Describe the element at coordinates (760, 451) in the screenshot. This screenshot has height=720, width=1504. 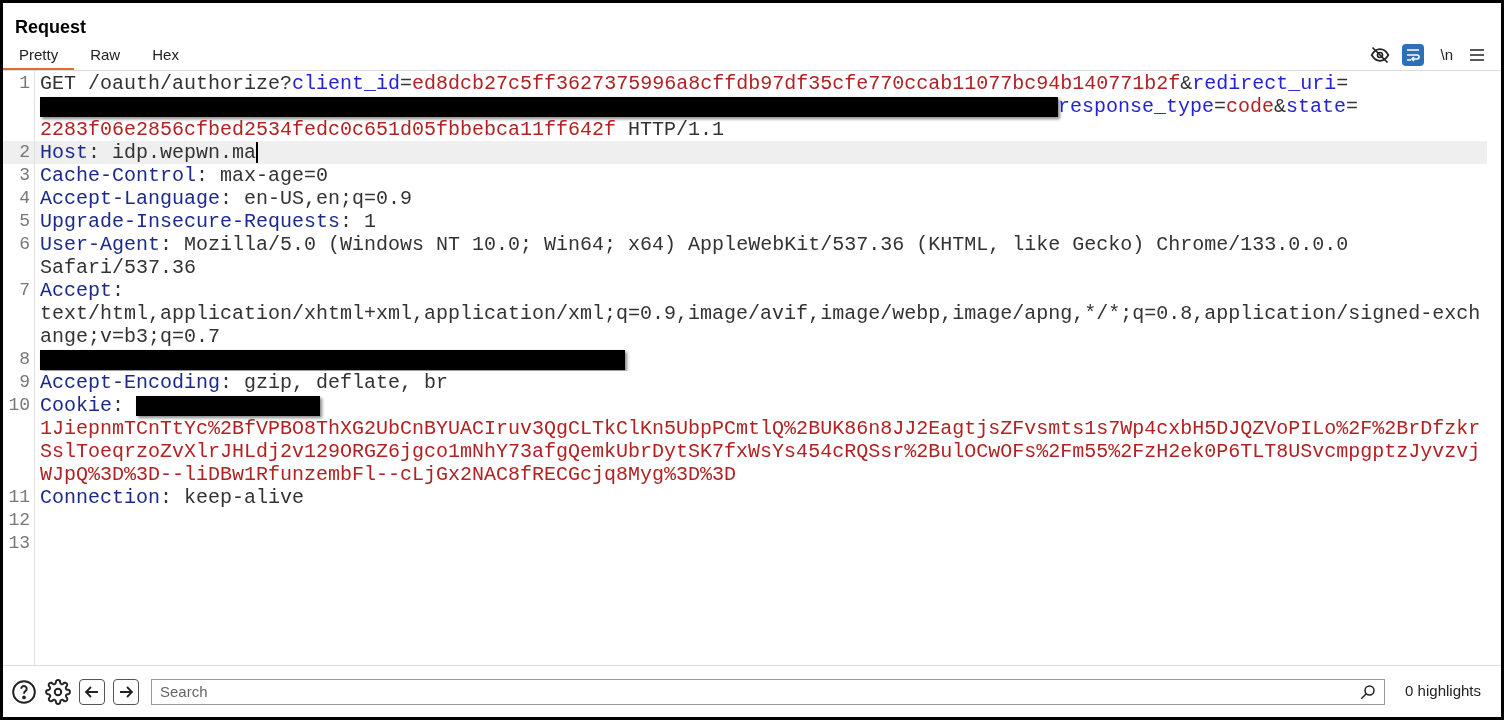
I see `param-value: SslToeqrzoZvXlrJHLdj2v129ORGZ6jgco1mNhY73afgQemkUbrDytSK7fxWsYs454cRQSsr%2BulOCwOFs%2Fm55%2FzH2ek0P6TLT8USvcmpgptzJyvzvj` at that location.